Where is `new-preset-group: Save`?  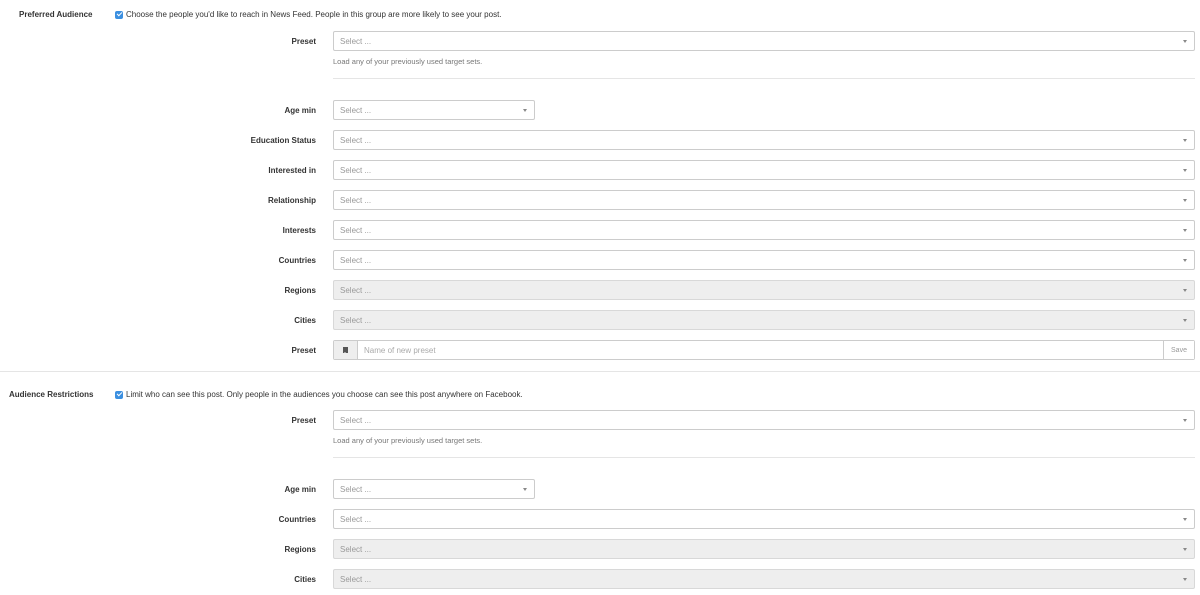
new-preset-group: Save is located at coordinates (764, 350).